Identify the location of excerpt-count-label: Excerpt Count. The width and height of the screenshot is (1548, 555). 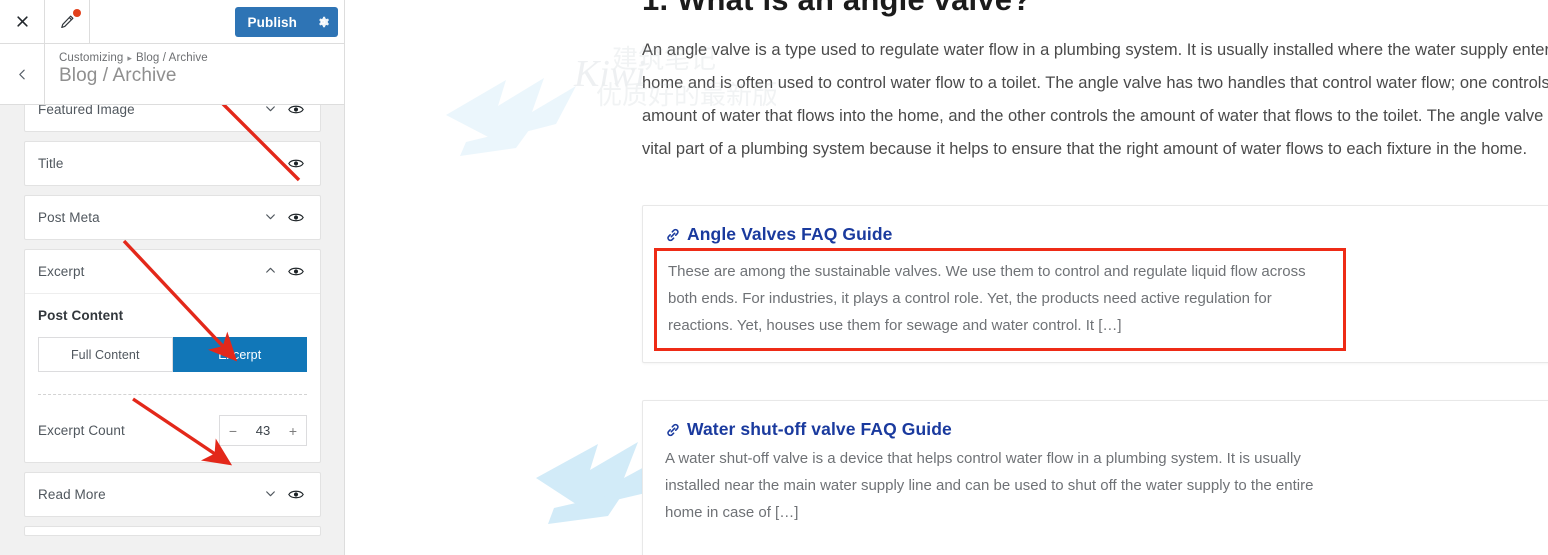
(81, 430).